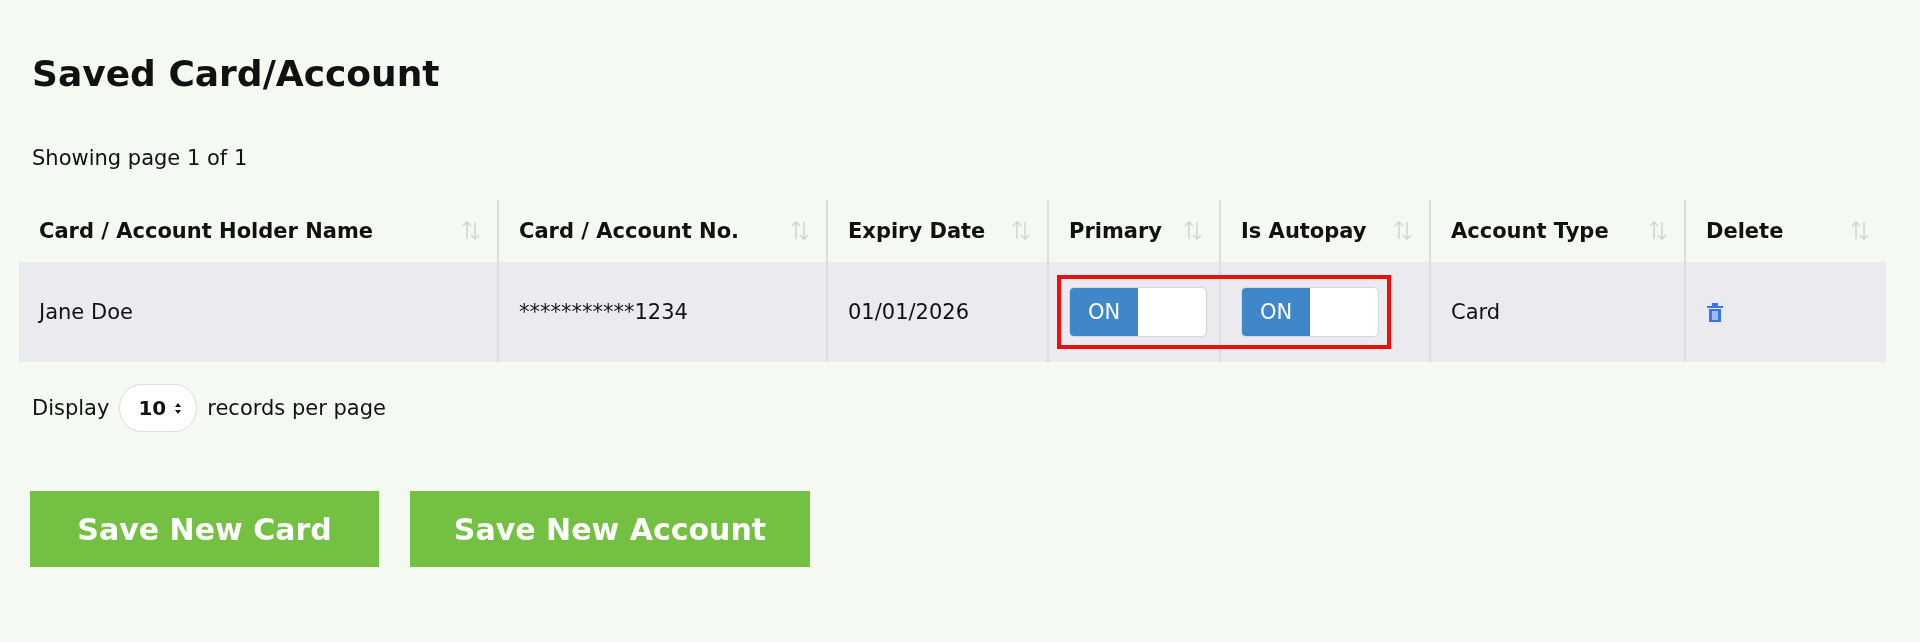 The height and width of the screenshot is (642, 1920). I want to click on label: records per page, so click(296, 408).